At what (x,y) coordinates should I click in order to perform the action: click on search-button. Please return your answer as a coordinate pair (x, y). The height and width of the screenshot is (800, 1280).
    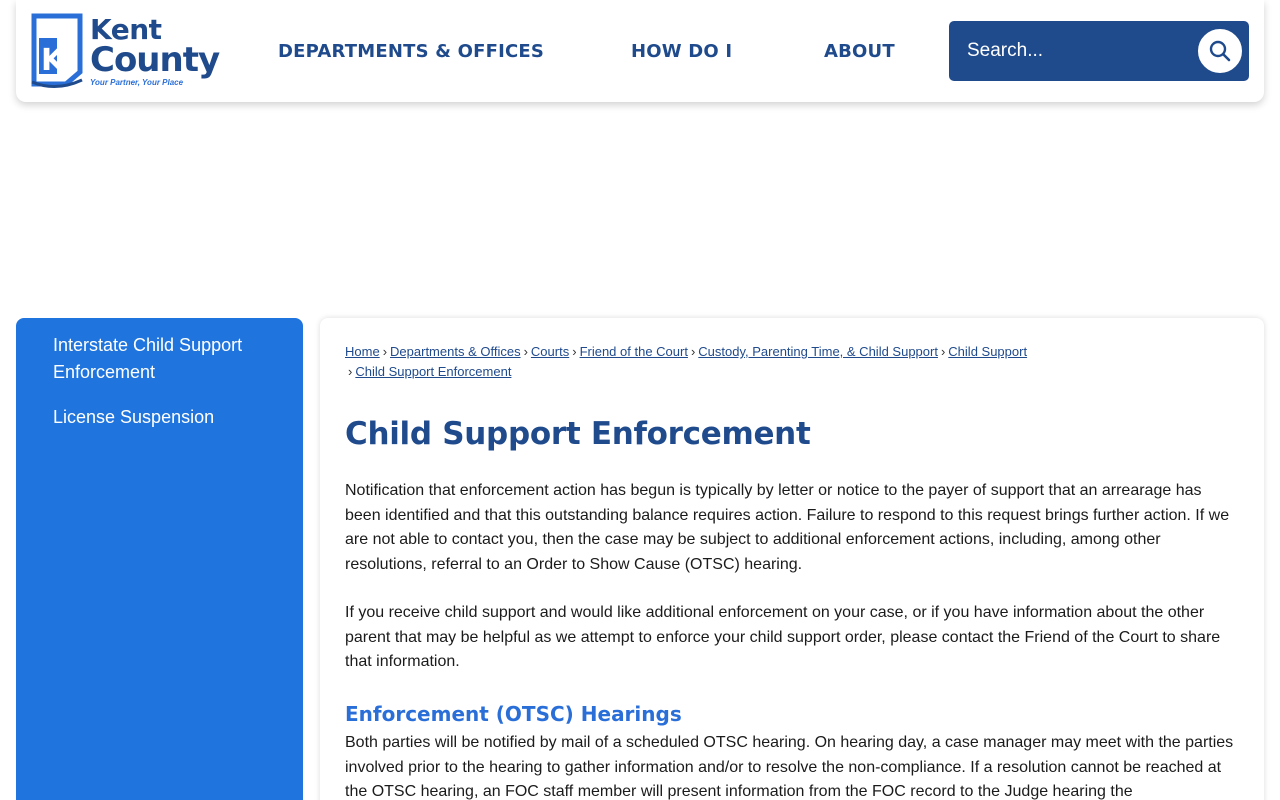
    Looking at the image, I should click on (1220, 51).